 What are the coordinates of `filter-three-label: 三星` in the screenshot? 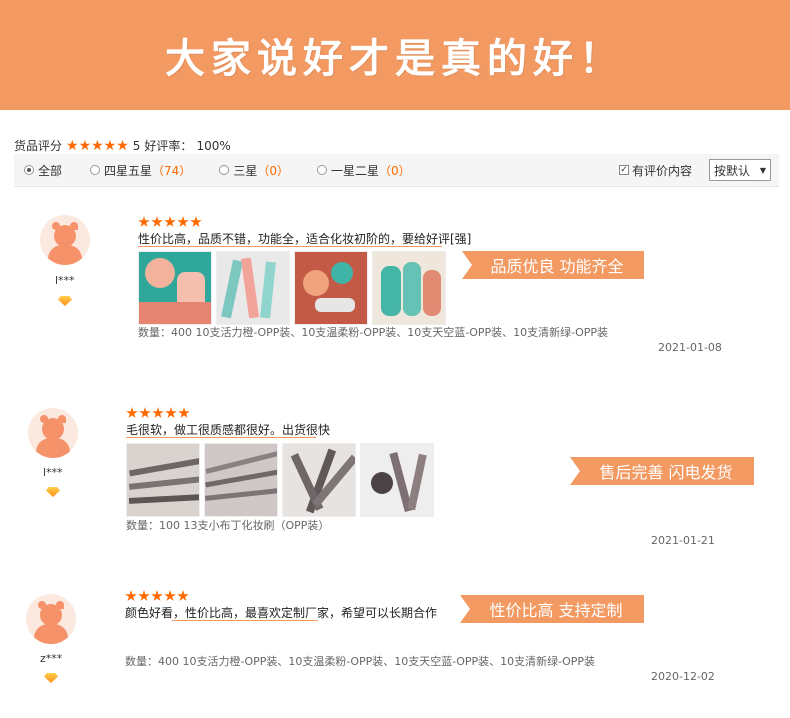 It's located at (245, 170).